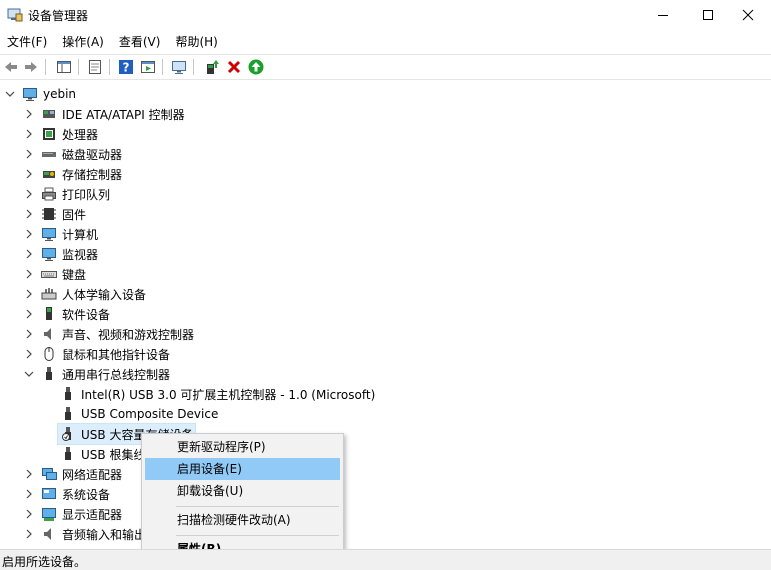 This screenshot has height=570, width=771. I want to click on close-button, so click(748, 15).